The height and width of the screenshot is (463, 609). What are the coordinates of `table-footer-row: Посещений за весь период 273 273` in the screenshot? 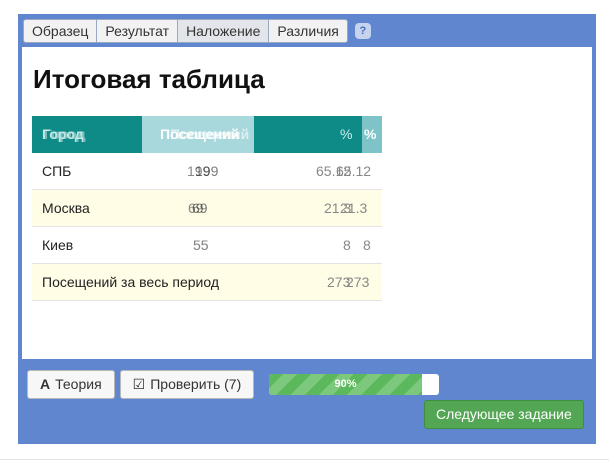 It's located at (207, 282).